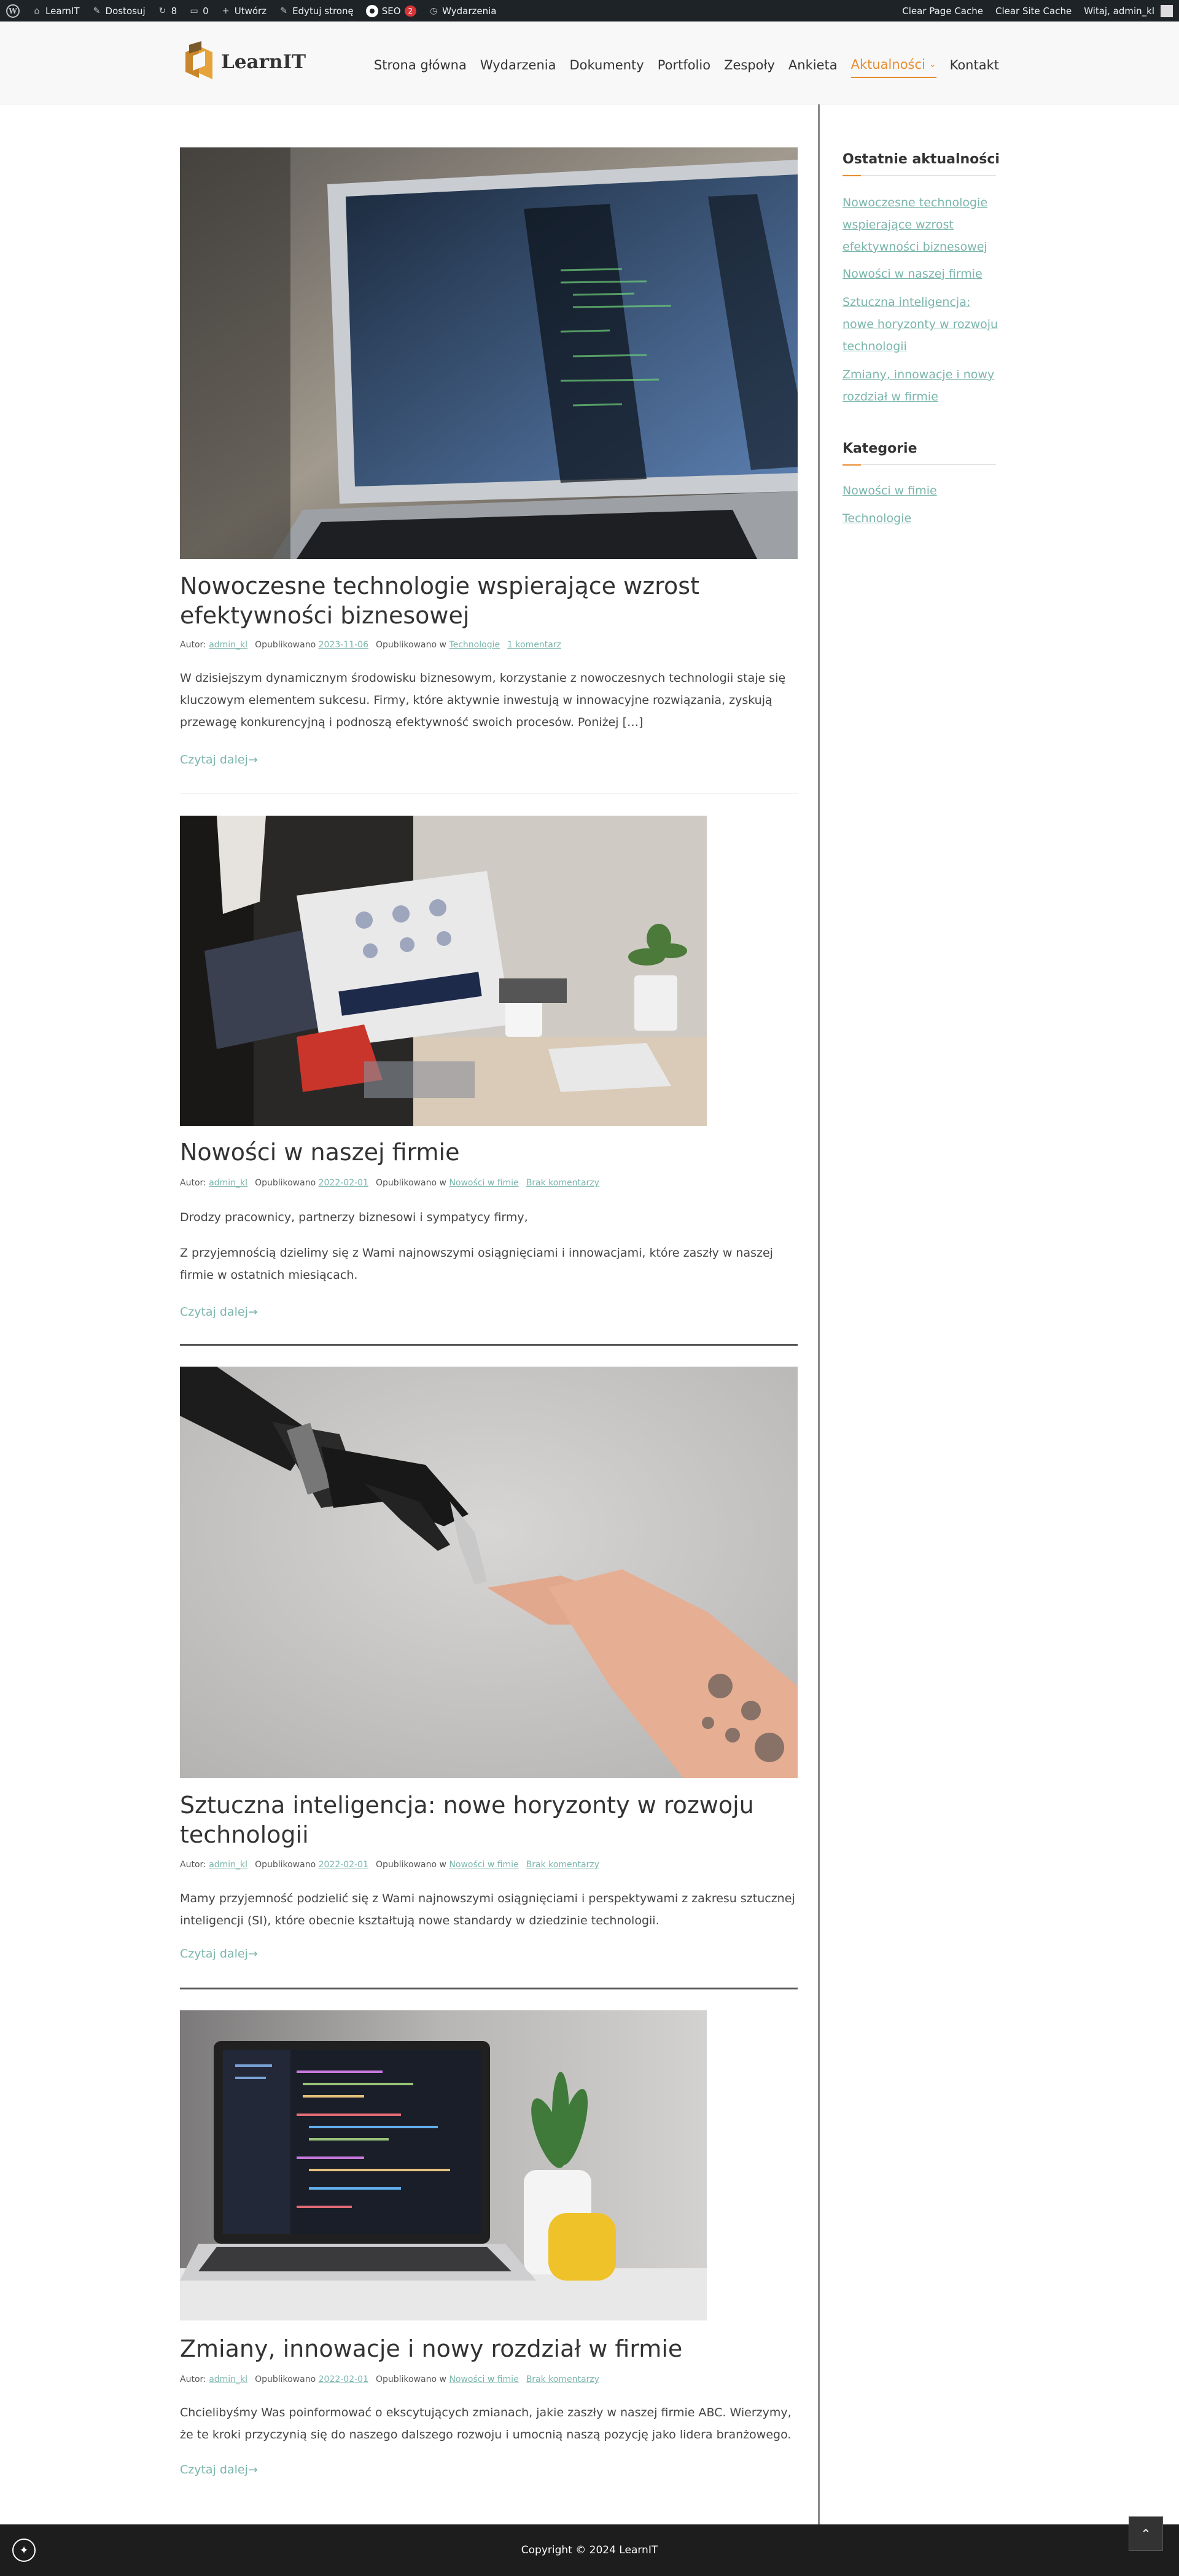 The width and height of the screenshot is (1179, 2576). I want to click on robot-hand-photo-icon, so click(489, 1572).